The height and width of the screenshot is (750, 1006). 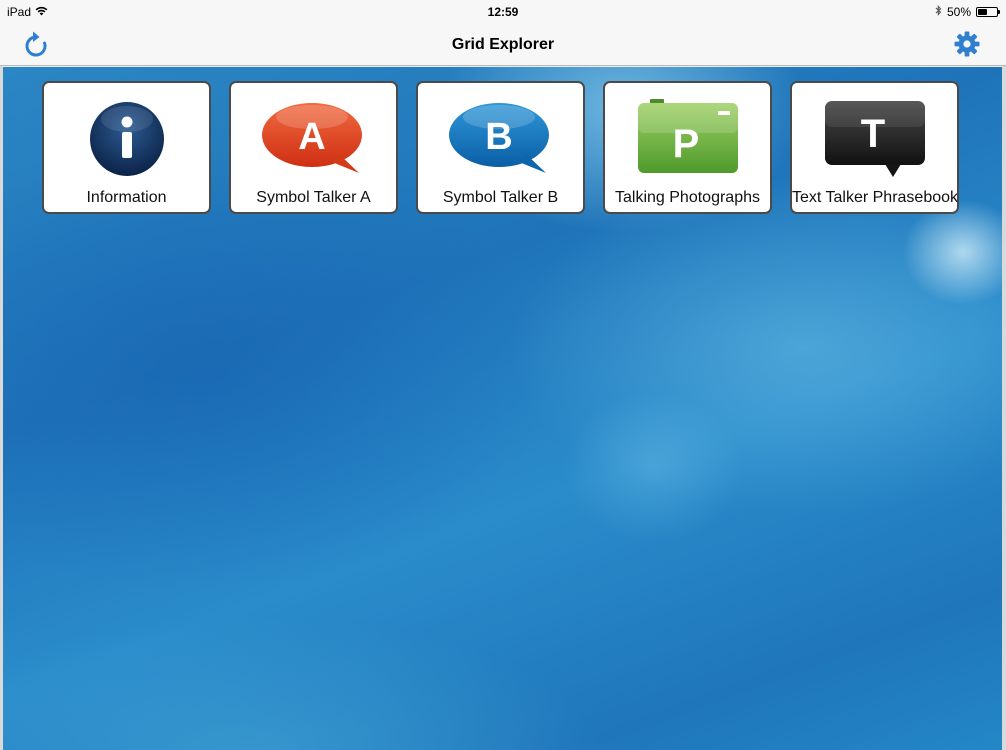 I want to click on letter-a: A, so click(x=311, y=137).